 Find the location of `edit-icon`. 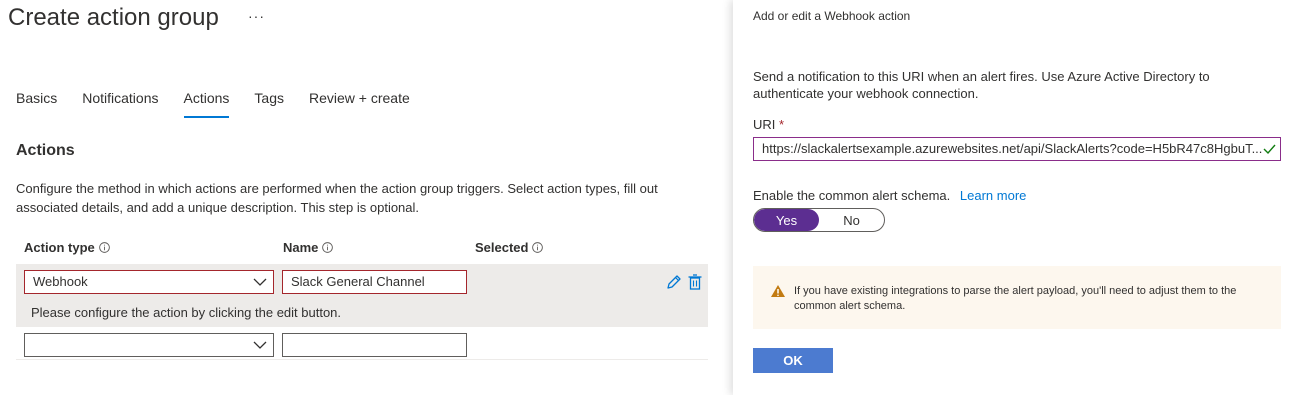

edit-icon is located at coordinates (674, 282).